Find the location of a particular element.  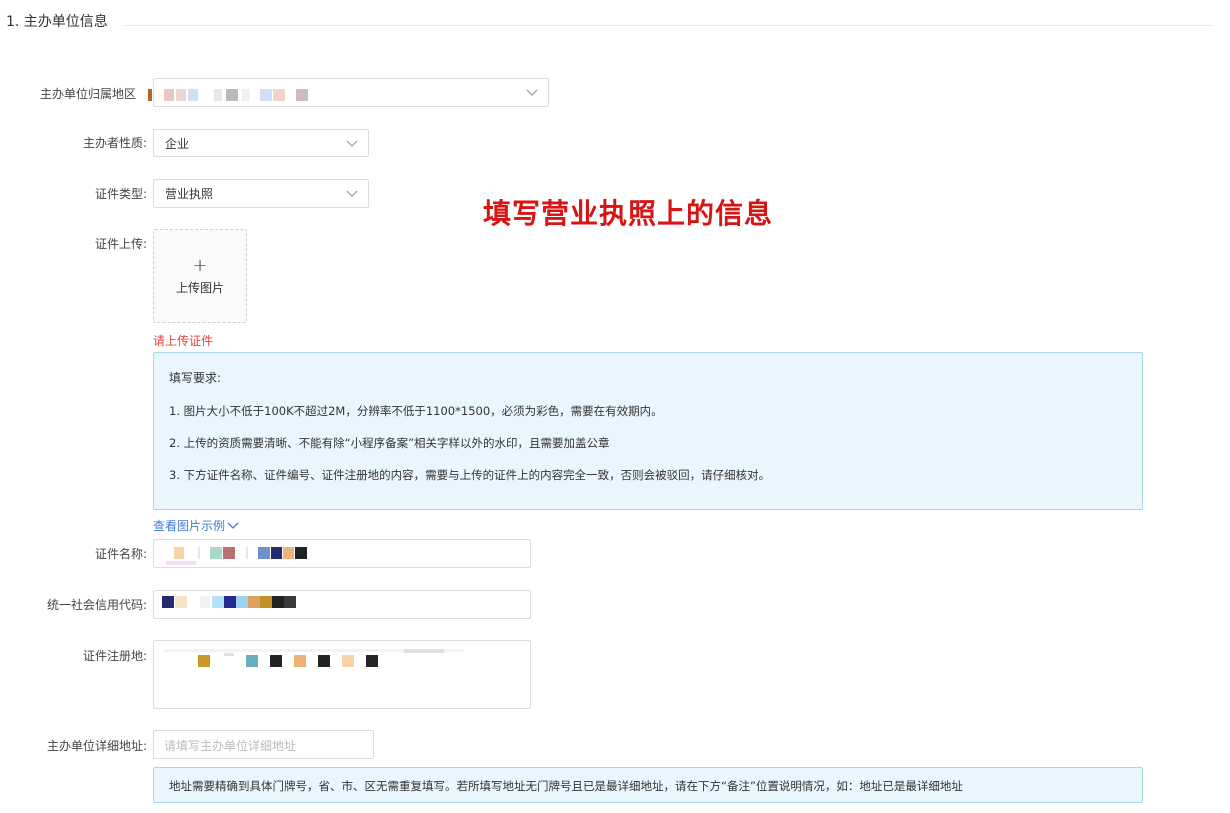

credit-code-redacted-value is located at coordinates (242, 602).